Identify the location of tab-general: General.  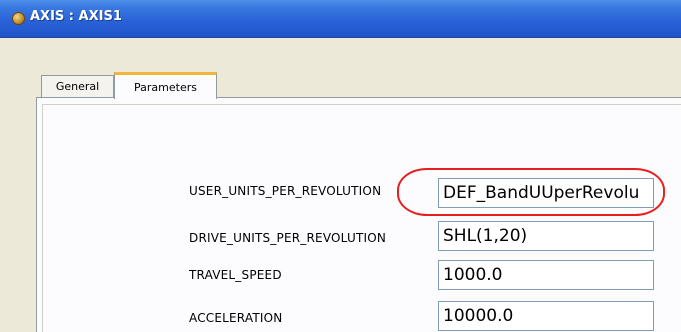
(77, 86).